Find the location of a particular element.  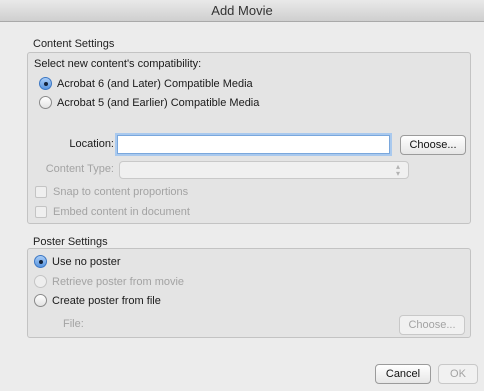

radio-use-no-poster: Use no poster is located at coordinates (77, 261).